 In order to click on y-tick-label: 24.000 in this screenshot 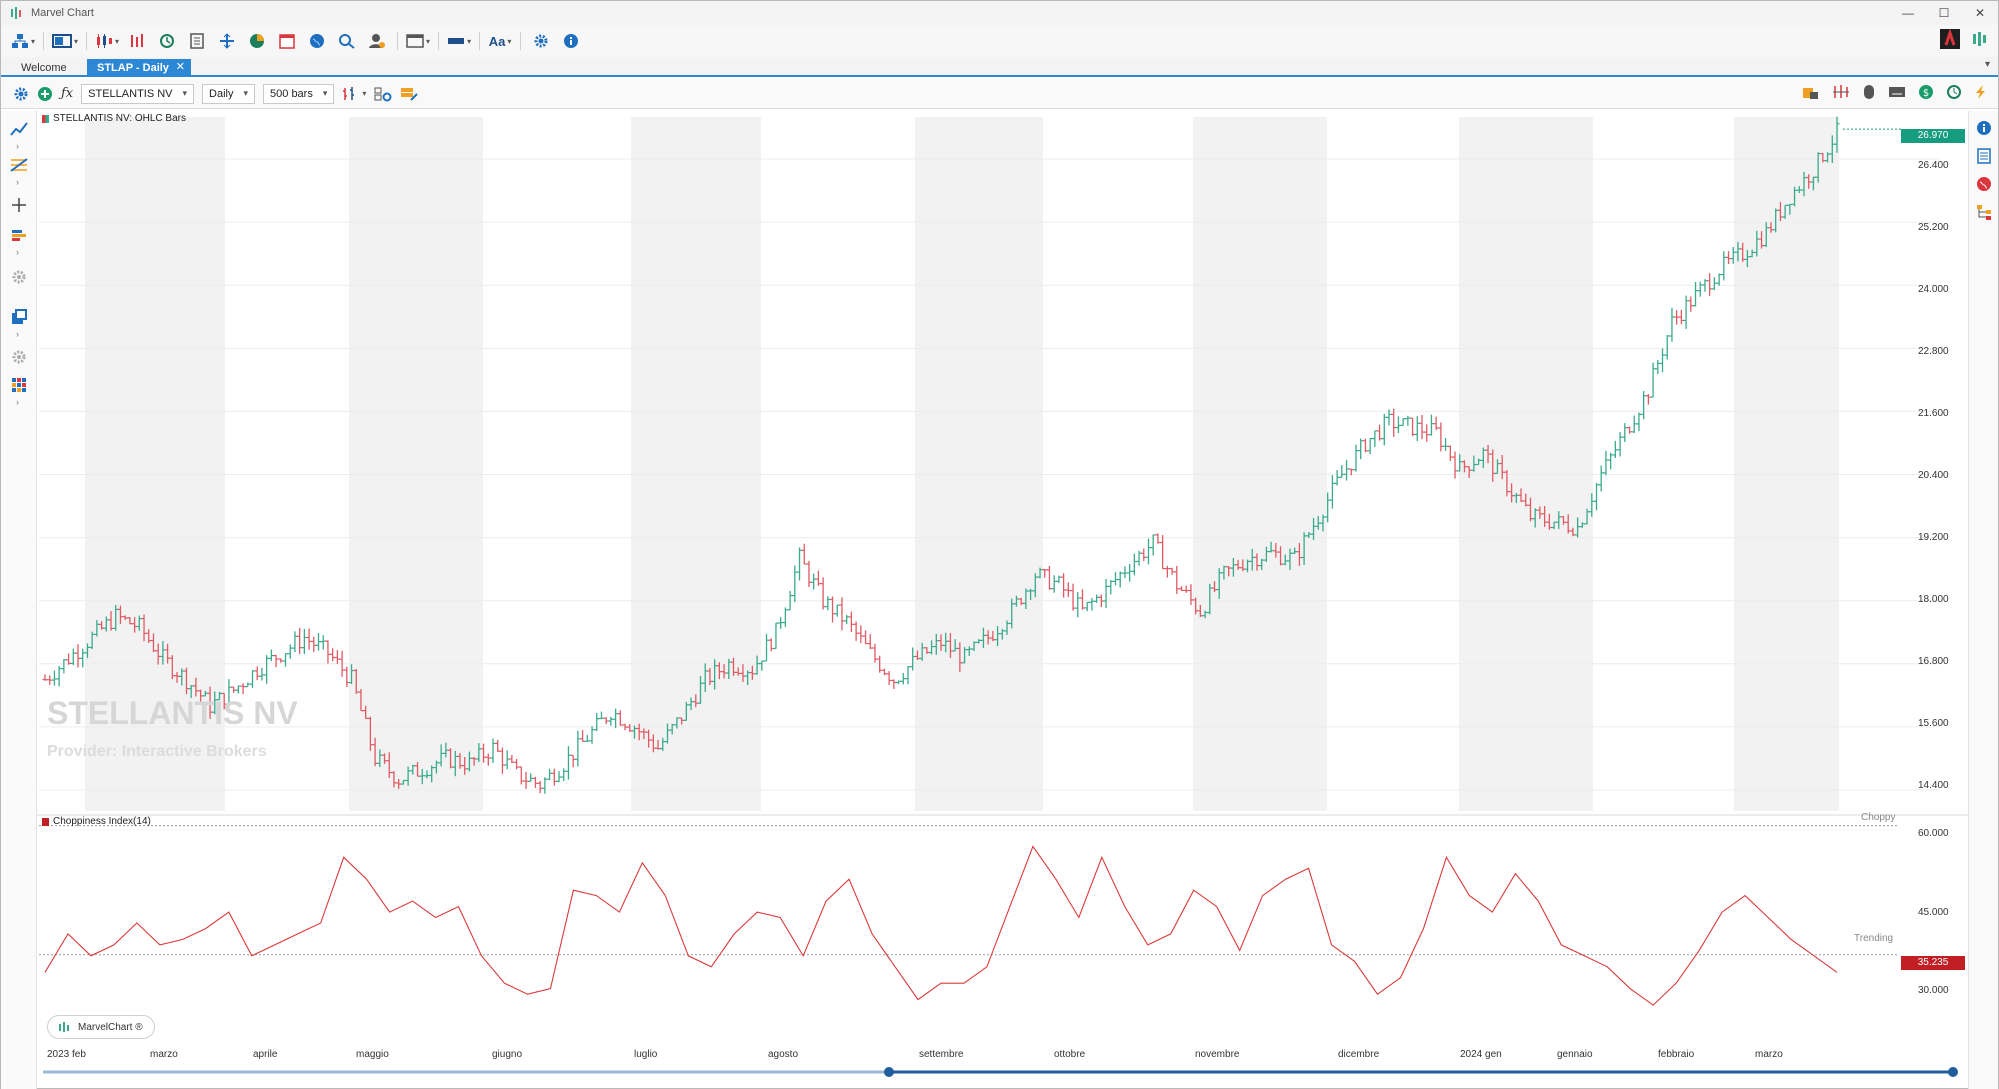, I will do `click(1933, 289)`.